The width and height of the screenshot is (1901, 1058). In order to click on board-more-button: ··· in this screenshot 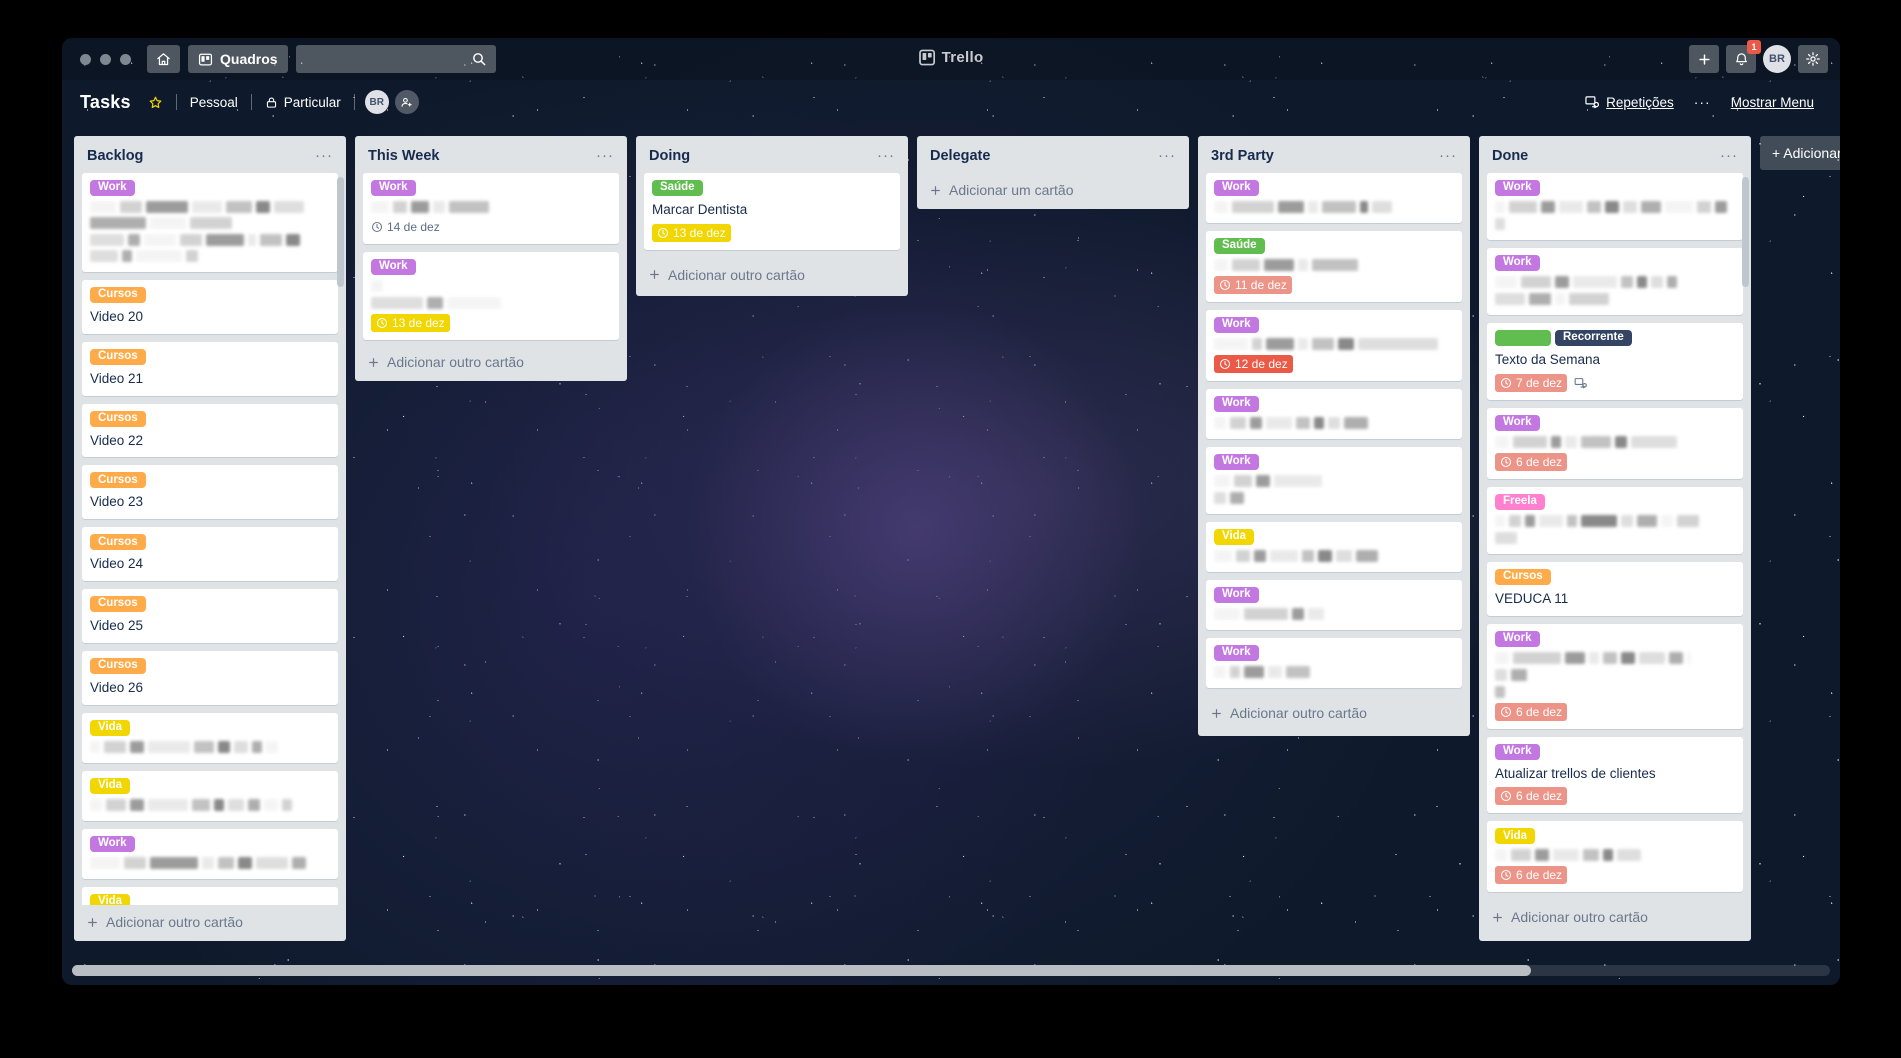, I will do `click(1702, 102)`.